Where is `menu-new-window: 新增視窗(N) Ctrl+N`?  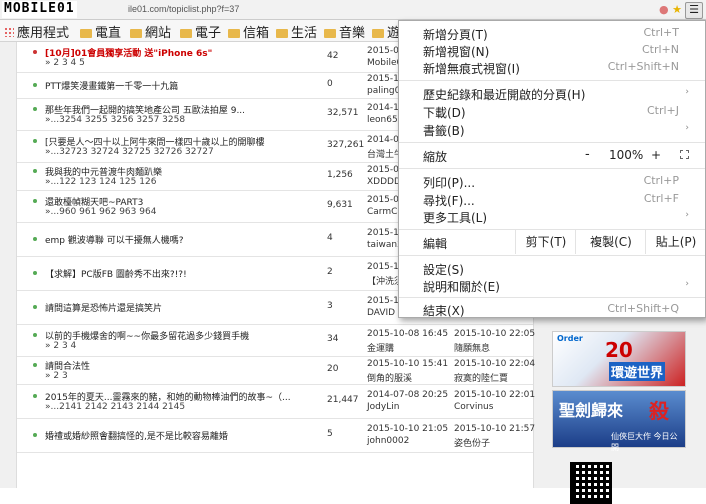 menu-new-window: 新增視窗(N) Ctrl+N is located at coordinates (552, 51).